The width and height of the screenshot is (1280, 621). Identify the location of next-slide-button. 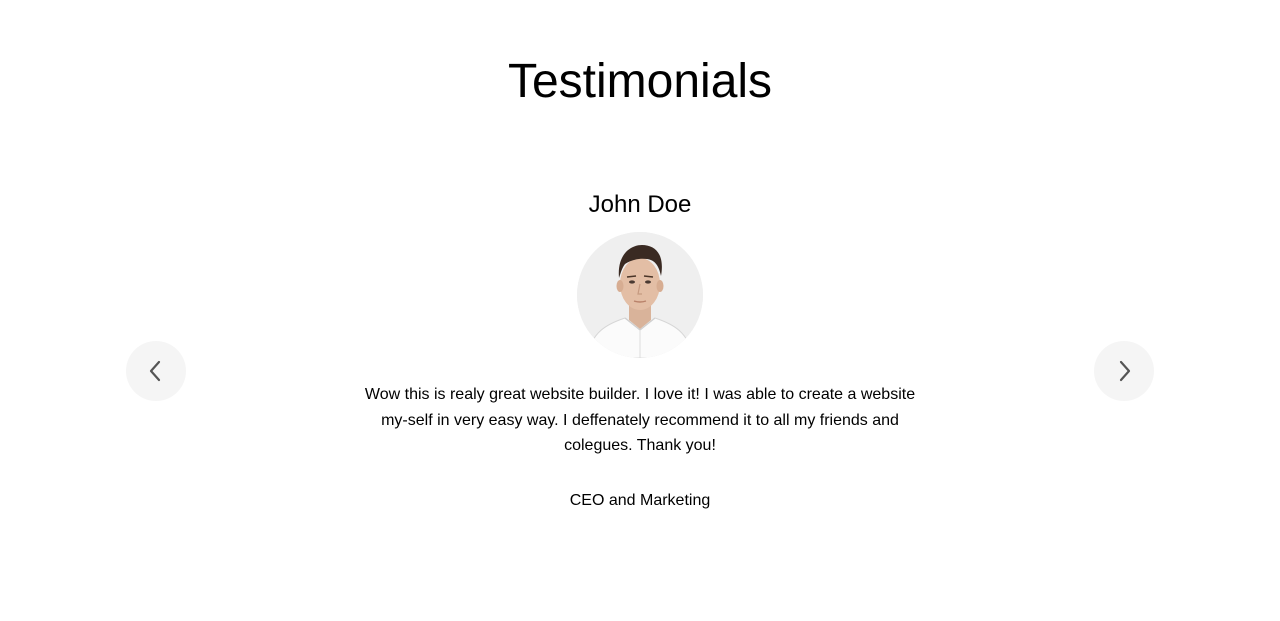
(1124, 371).